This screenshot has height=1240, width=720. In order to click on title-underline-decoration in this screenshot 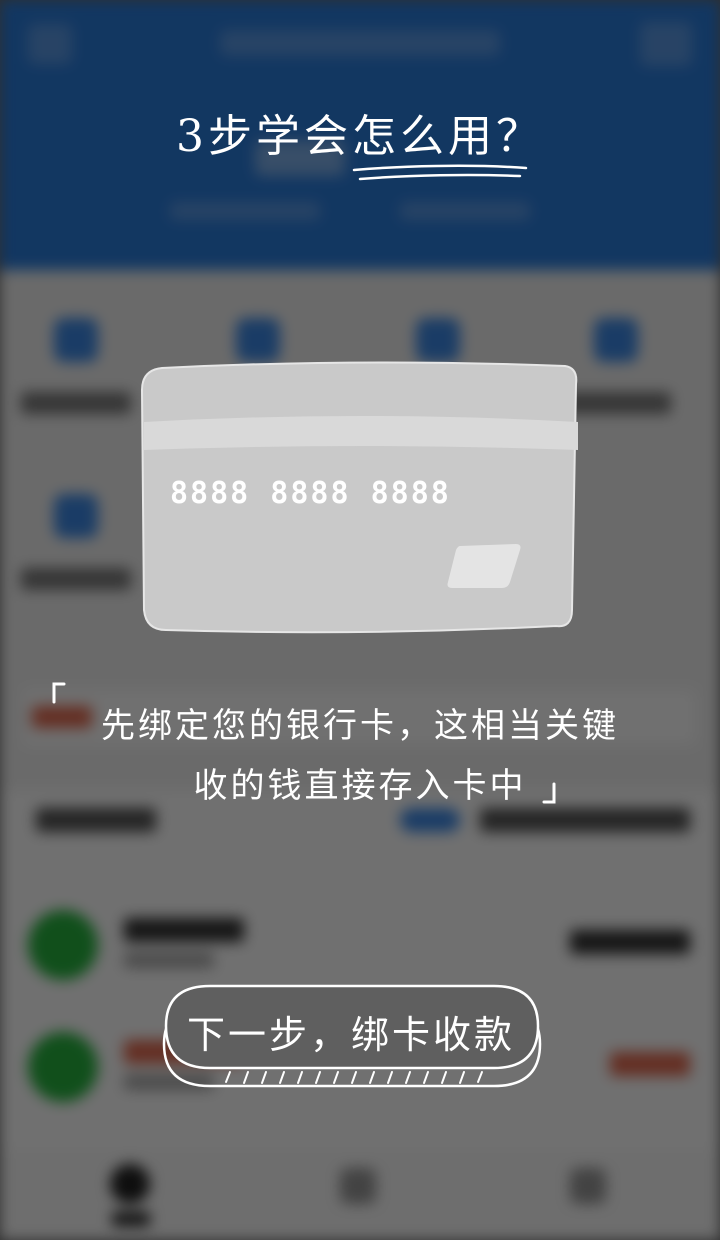, I will do `click(440, 172)`.